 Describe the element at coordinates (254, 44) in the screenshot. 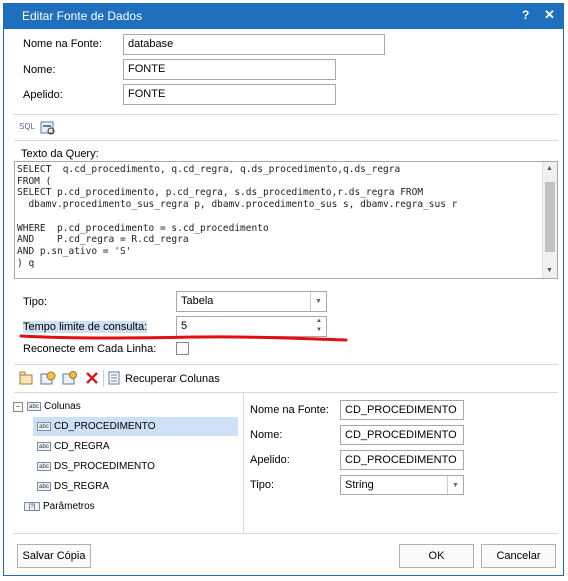

I see `source-name-input: database` at that location.